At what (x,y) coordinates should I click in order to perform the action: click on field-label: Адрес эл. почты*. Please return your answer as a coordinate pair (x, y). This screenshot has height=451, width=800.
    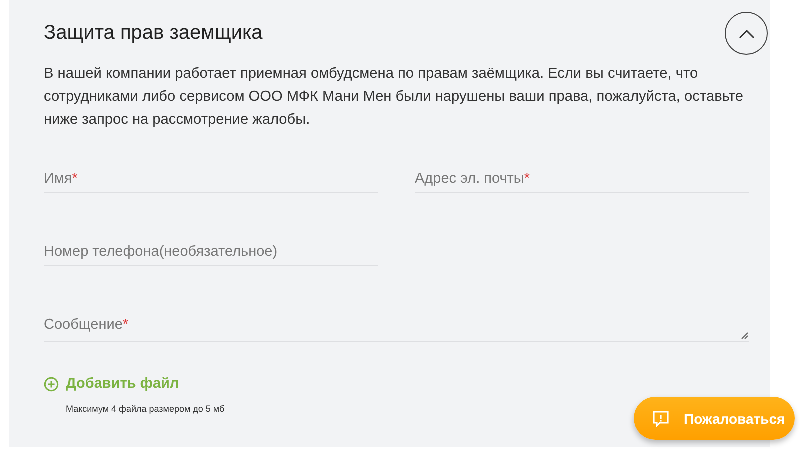
    Looking at the image, I should click on (472, 179).